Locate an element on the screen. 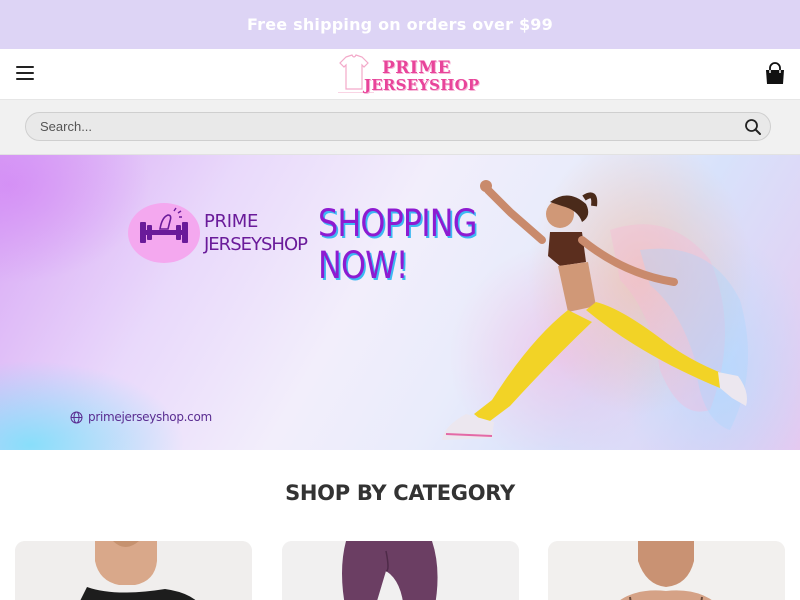 The image size is (800, 600). globe-icon is located at coordinates (76, 417).